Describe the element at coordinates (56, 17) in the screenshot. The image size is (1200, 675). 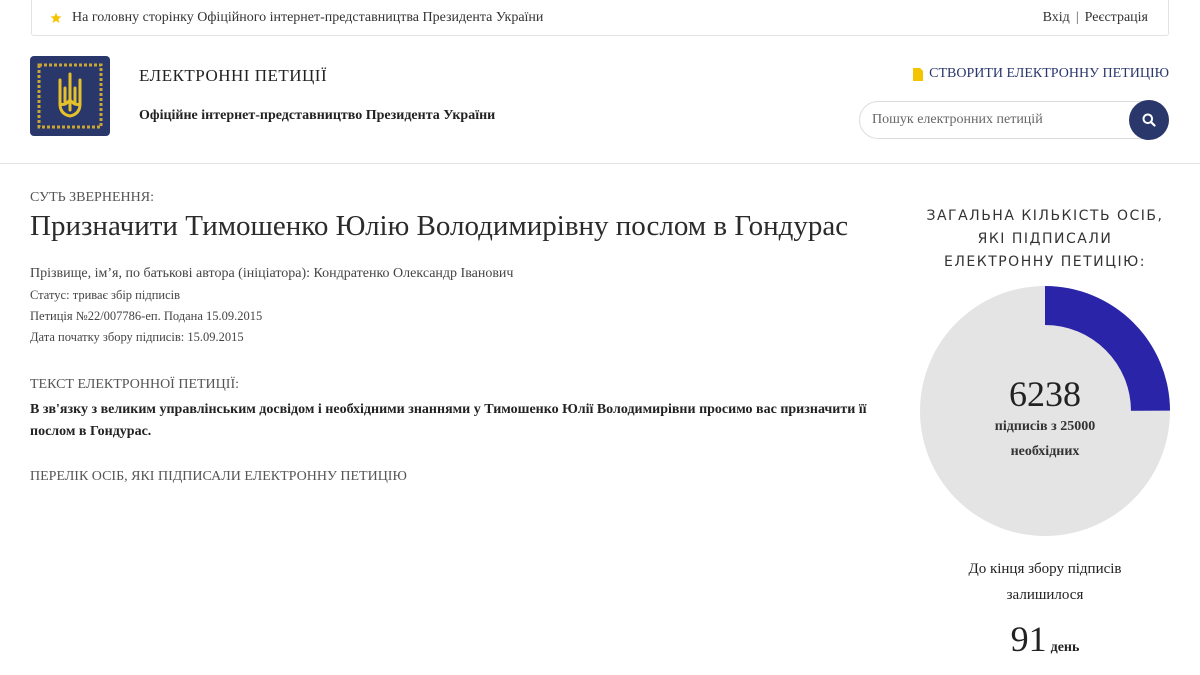
I see `star-icon` at that location.